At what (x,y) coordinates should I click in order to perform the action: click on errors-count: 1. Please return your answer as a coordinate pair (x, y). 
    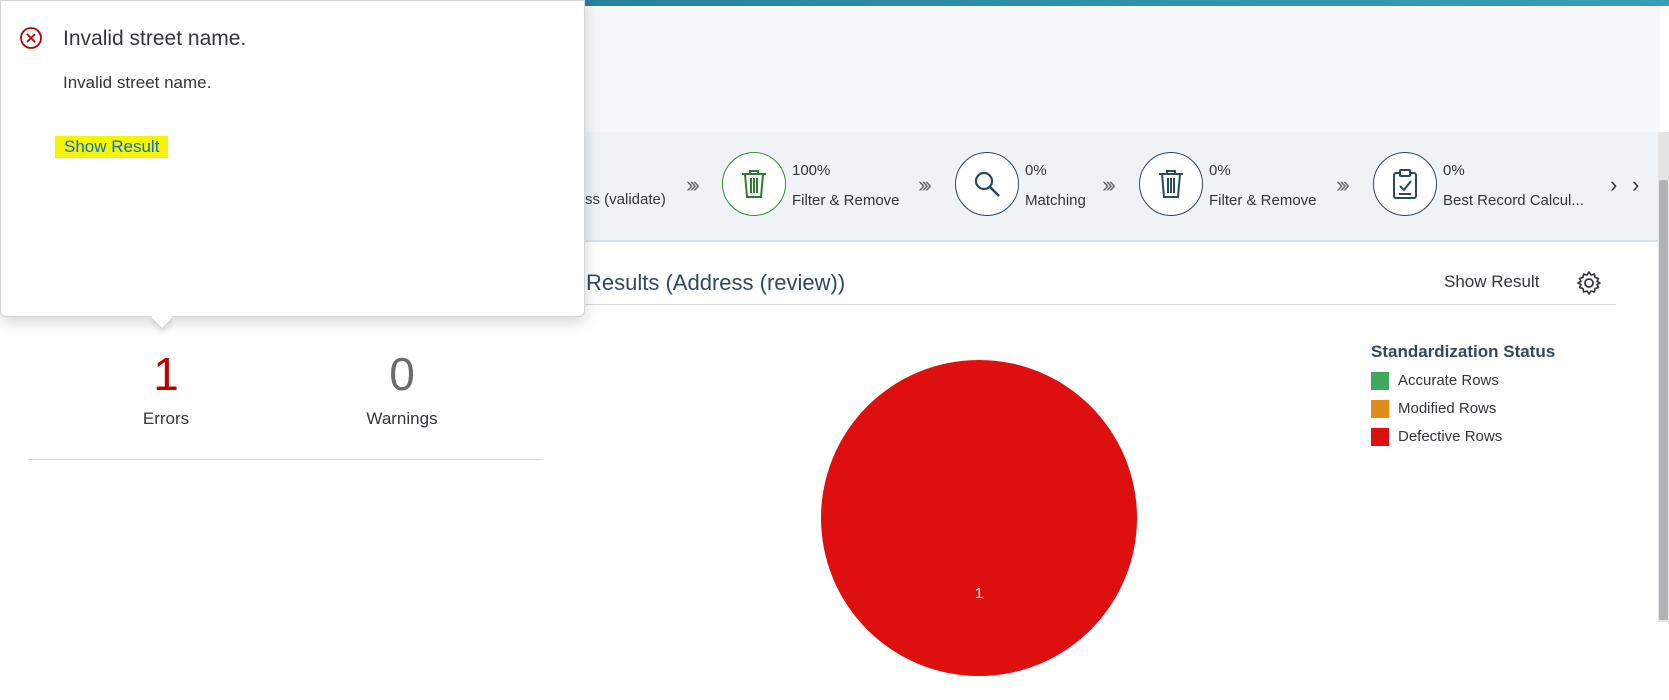
    Looking at the image, I should click on (166, 374).